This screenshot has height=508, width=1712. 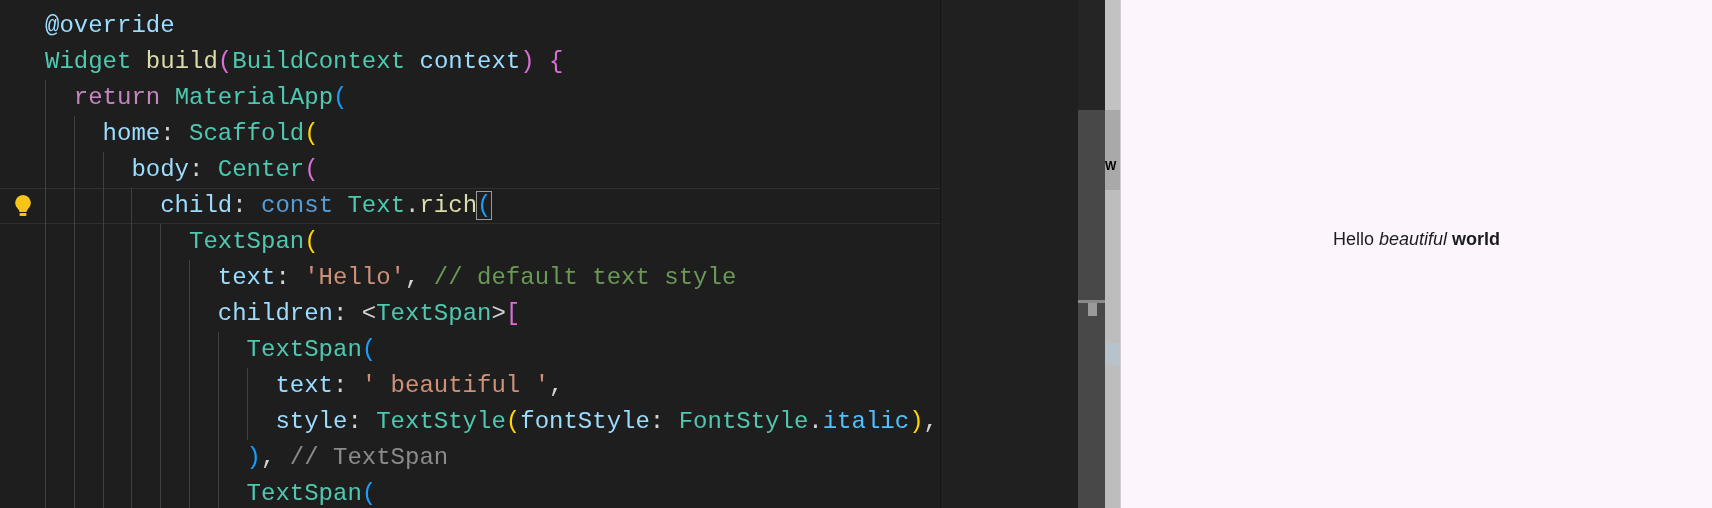 I want to click on scrollbar-marker, so click(x=1091, y=301).